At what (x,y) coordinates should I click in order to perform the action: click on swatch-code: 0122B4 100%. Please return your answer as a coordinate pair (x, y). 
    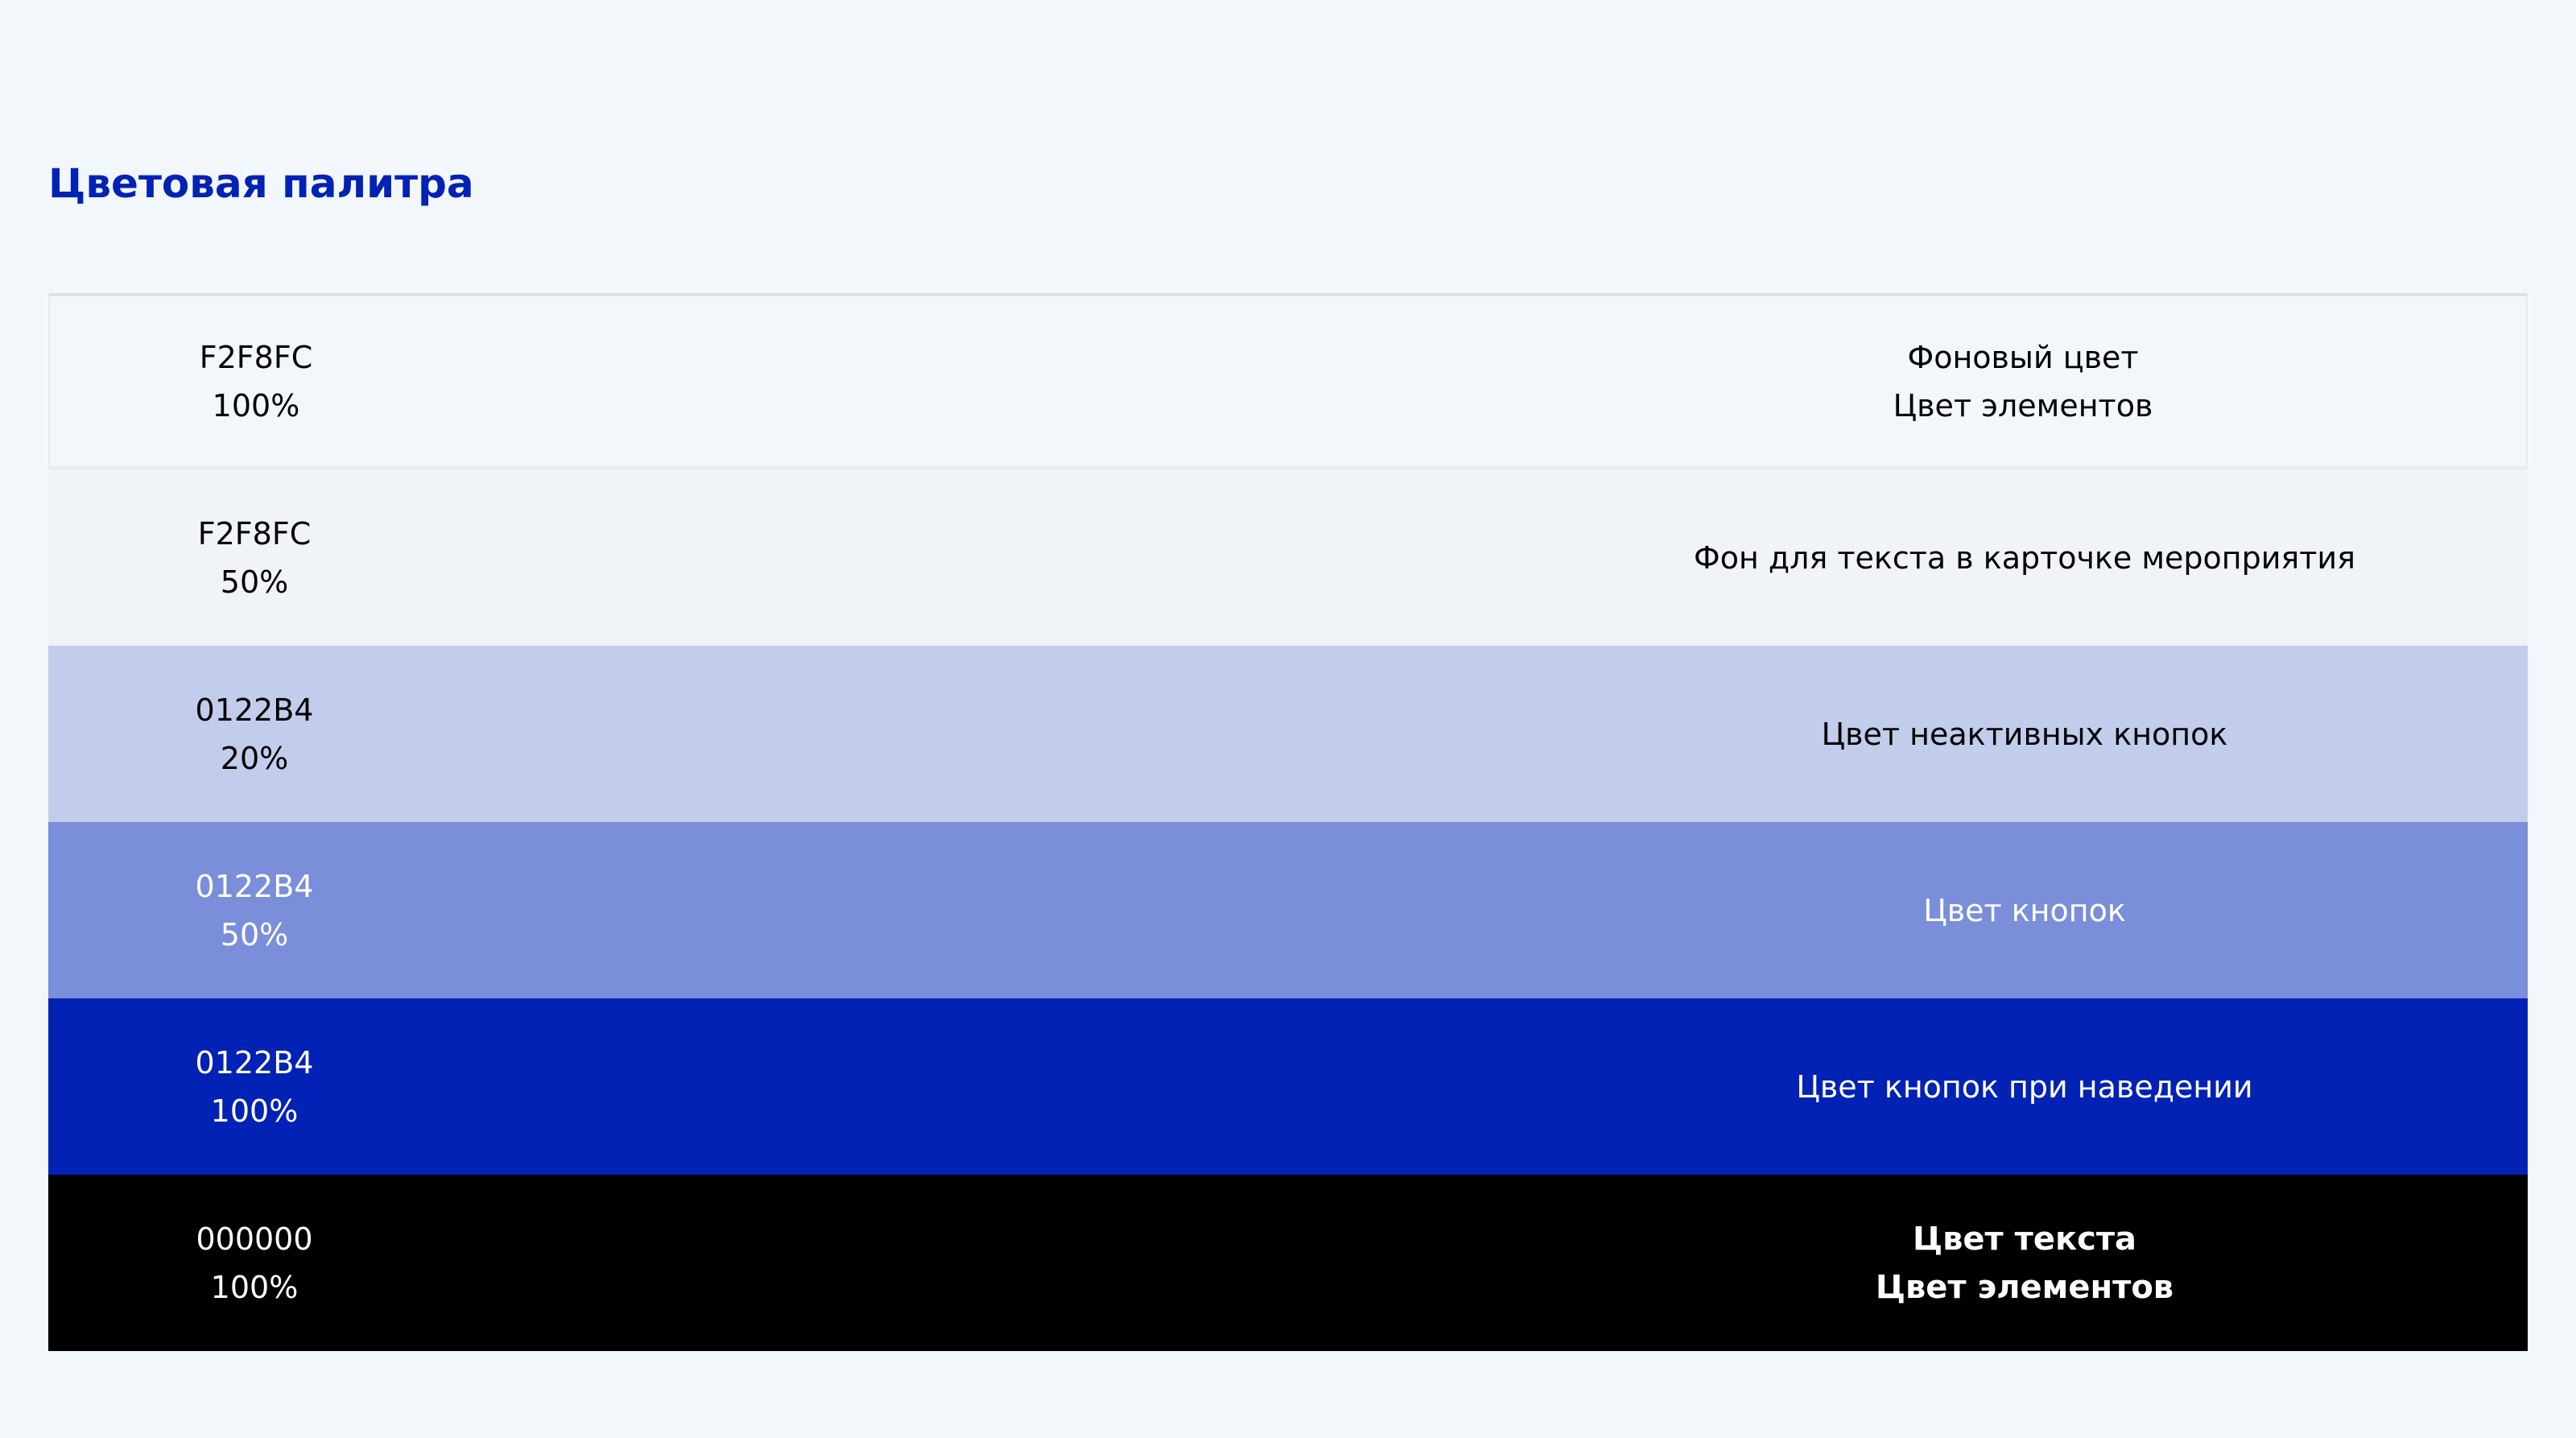
    Looking at the image, I should click on (254, 1087).